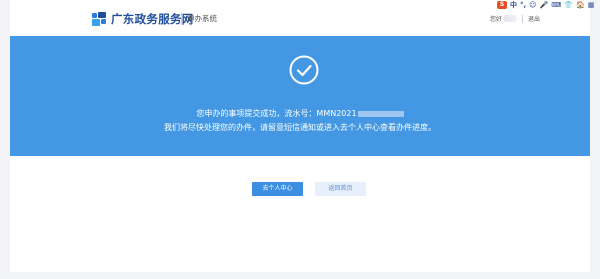  Describe the element at coordinates (336, 113) in the screenshot. I see `serial-number: MMN2021` at that location.